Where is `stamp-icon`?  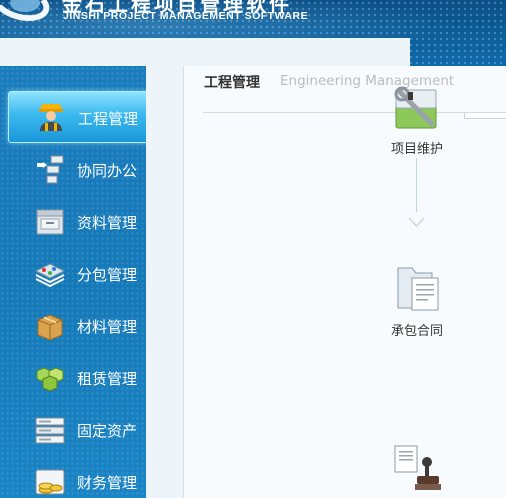 stamp-icon is located at coordinates (417, 469).